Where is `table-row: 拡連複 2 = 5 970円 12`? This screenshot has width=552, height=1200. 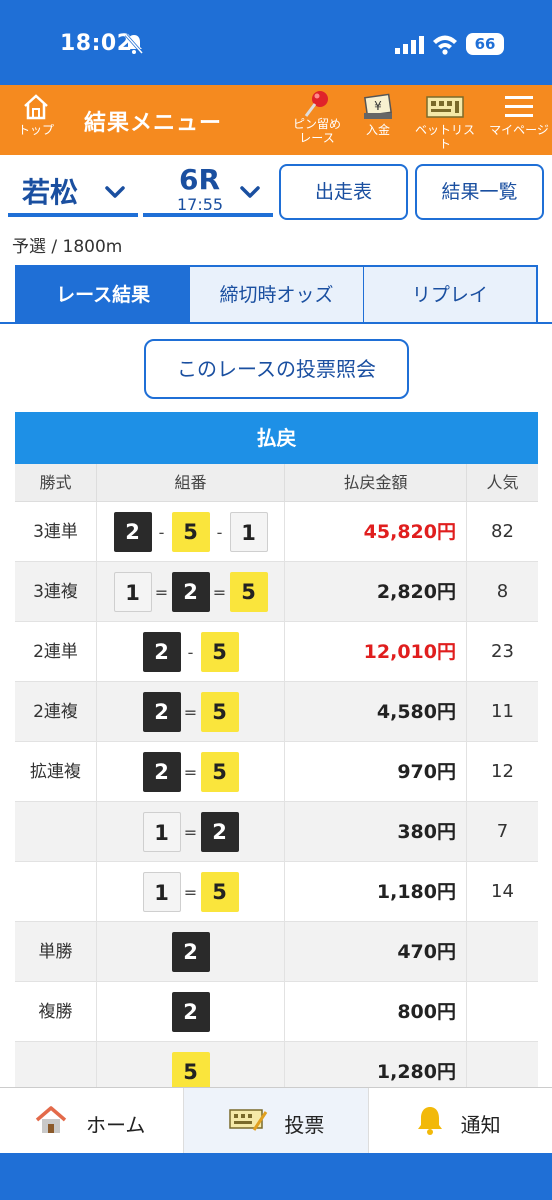
table-row: 拡連複 2 = 5 970円 12 is located at coordinates (276, 772).